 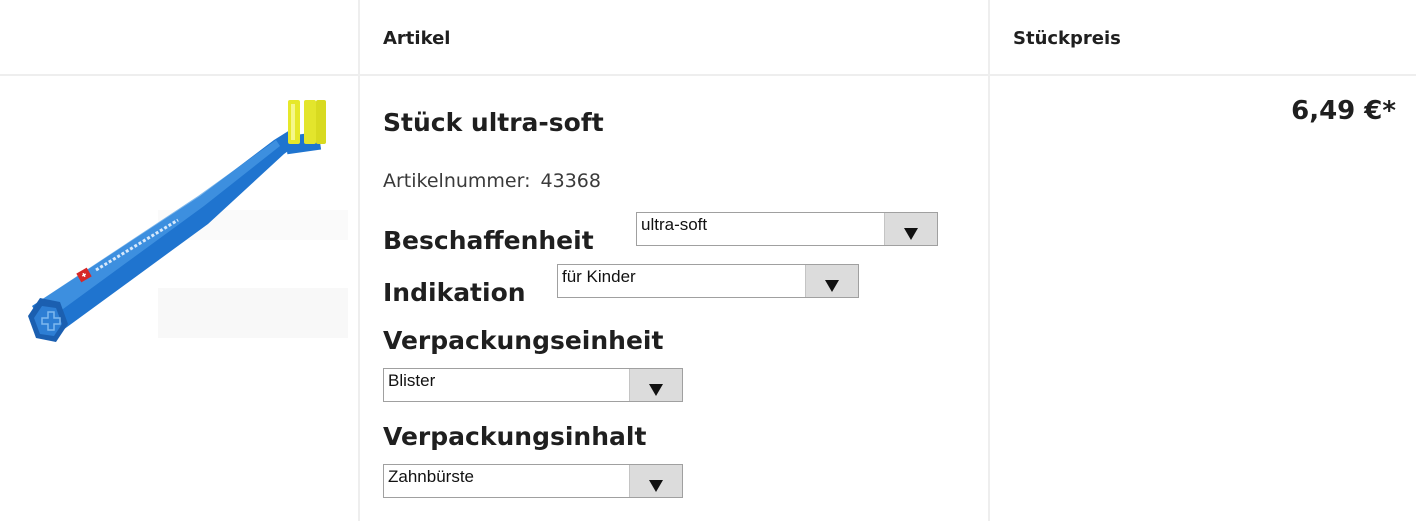 What do you see at coordinates (454, 292) in the screenshot?
I see `option-label-indication: Indikation` at bounding box center [454, 292].